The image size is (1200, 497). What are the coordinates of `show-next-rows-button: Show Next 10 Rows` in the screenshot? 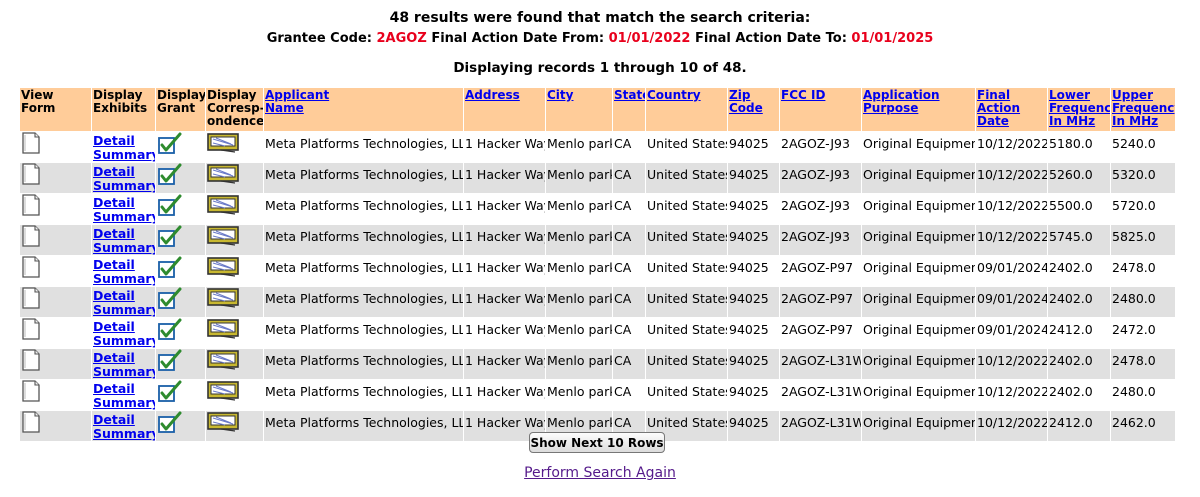 It's located at (597, 442).